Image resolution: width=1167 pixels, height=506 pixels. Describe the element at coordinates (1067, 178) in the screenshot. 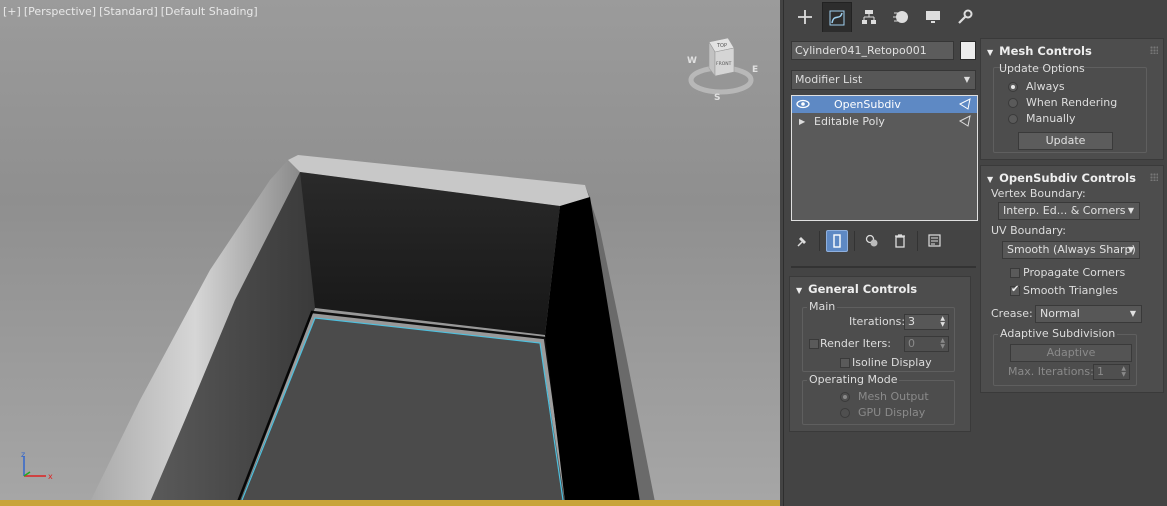

I see `rollout-title: OpenSubdiv Controls` at that location.